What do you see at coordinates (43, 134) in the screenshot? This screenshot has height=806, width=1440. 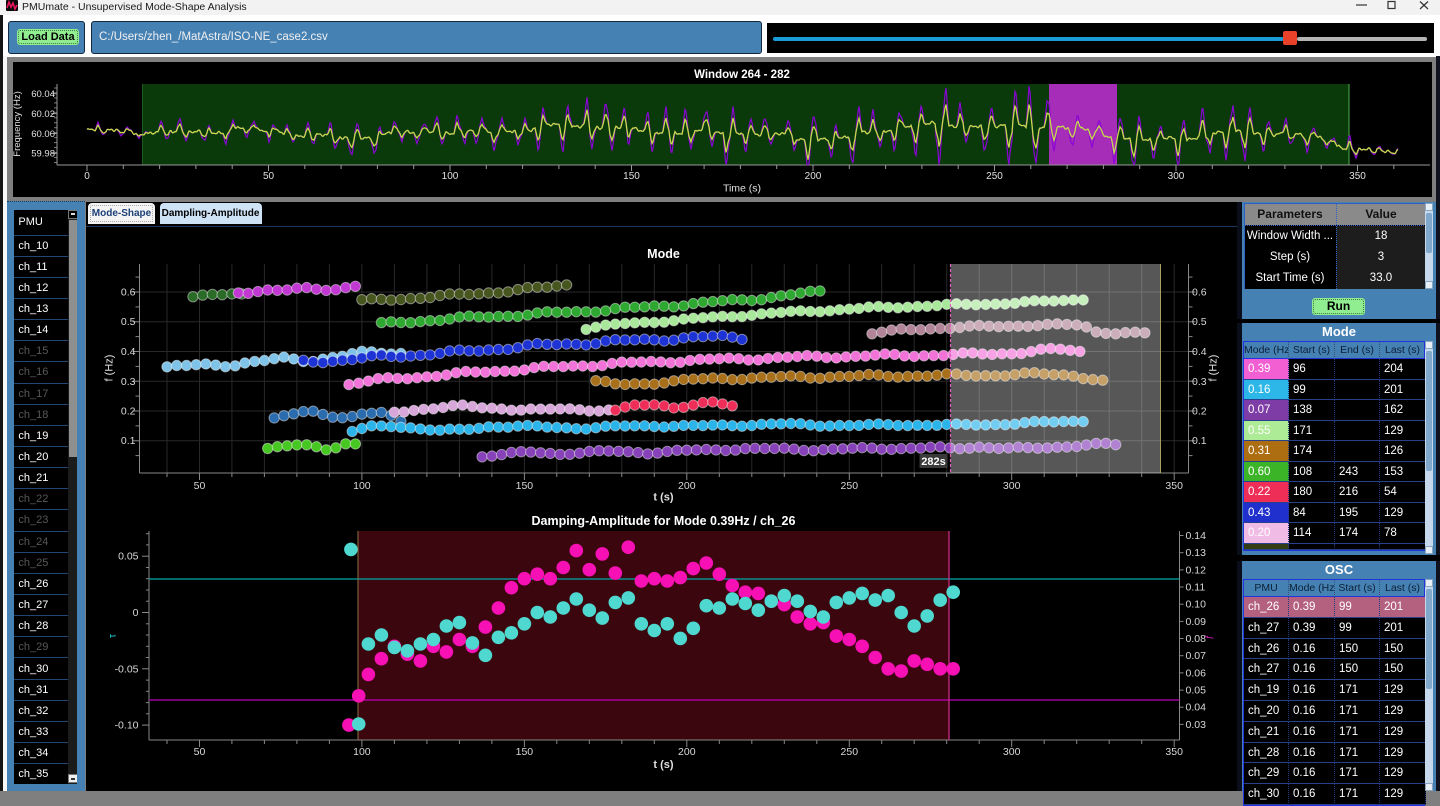 I see `svg-text: 60.00` at bounding box center [43, 134].